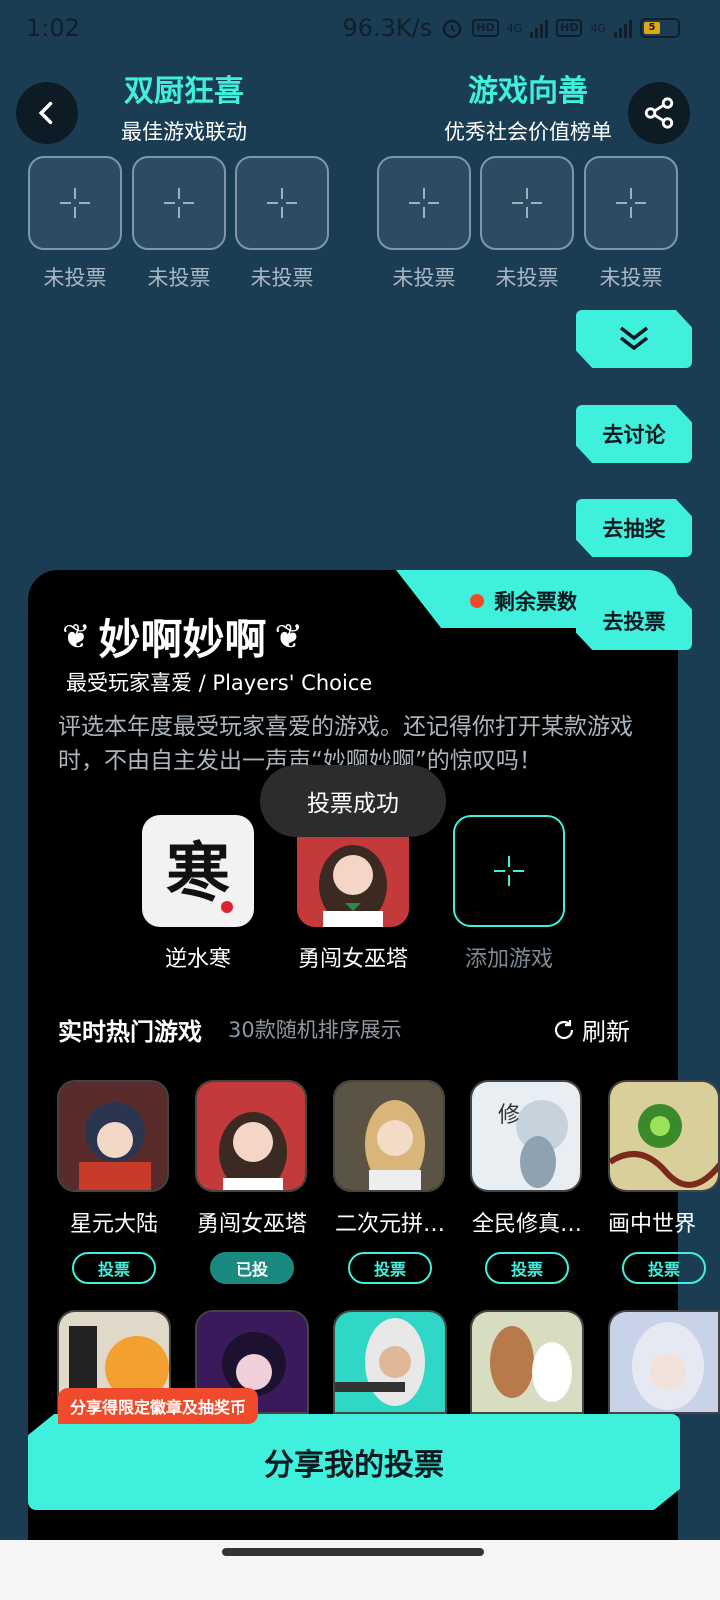 Image resolution: width=720 pixels, height=1600 pixels. I want to click on vote-slot-2: 未投票, so click(179, 224).